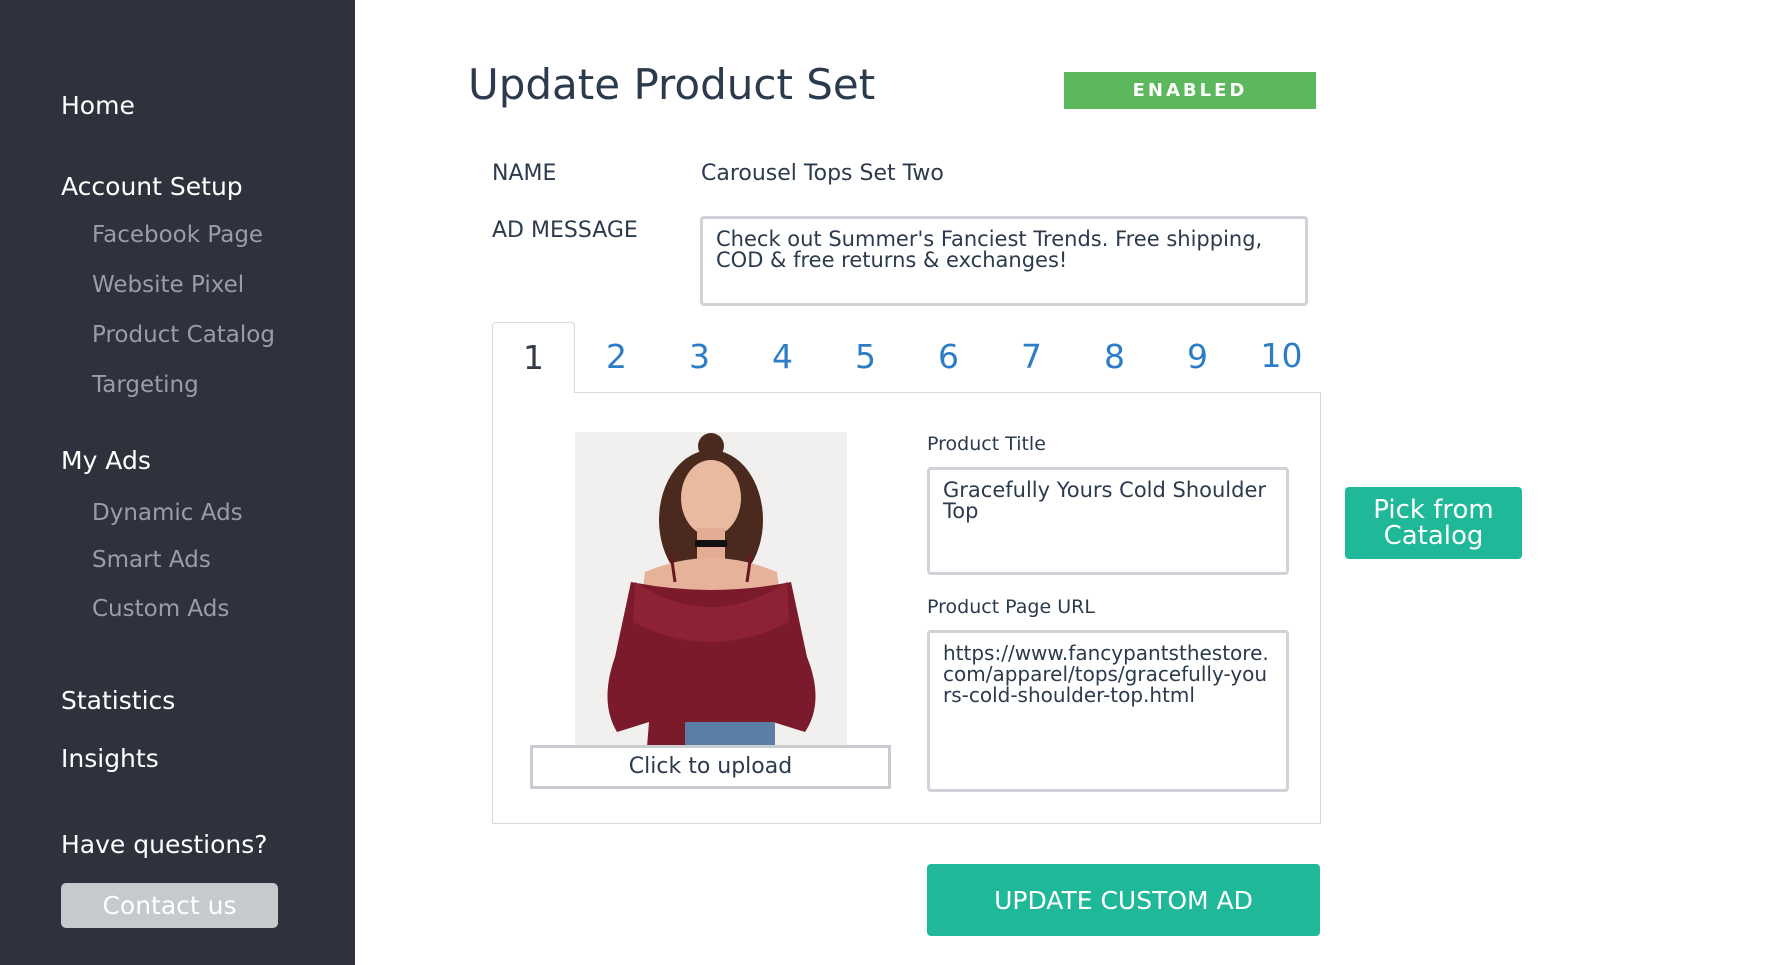 Image resolution: width=1789 pixels, height=965 pixels. I want to click on nav-website-pixel: Website Pixel, so click(168, 285).